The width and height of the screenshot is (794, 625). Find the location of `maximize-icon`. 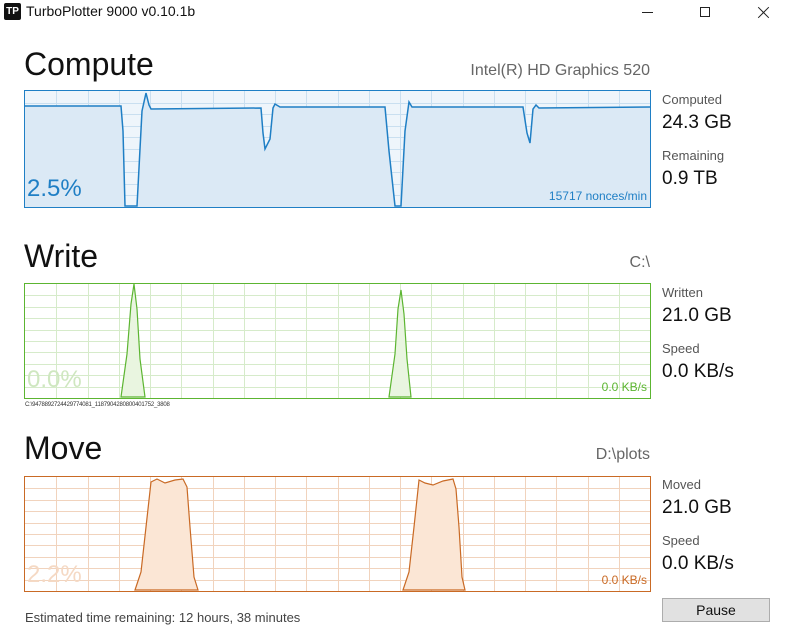

maximize-icon is located at coordinates (705, 12).